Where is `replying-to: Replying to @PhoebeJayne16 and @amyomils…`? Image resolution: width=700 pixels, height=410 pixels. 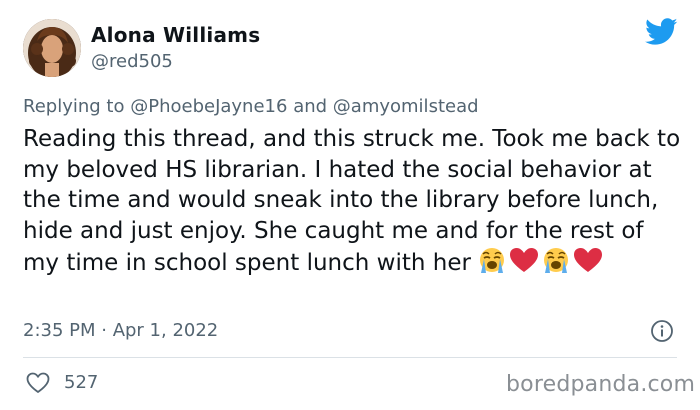 replying-to: Replying to @PhoebeJayne16 and @amyomils… is located at coordinates (251, 106).